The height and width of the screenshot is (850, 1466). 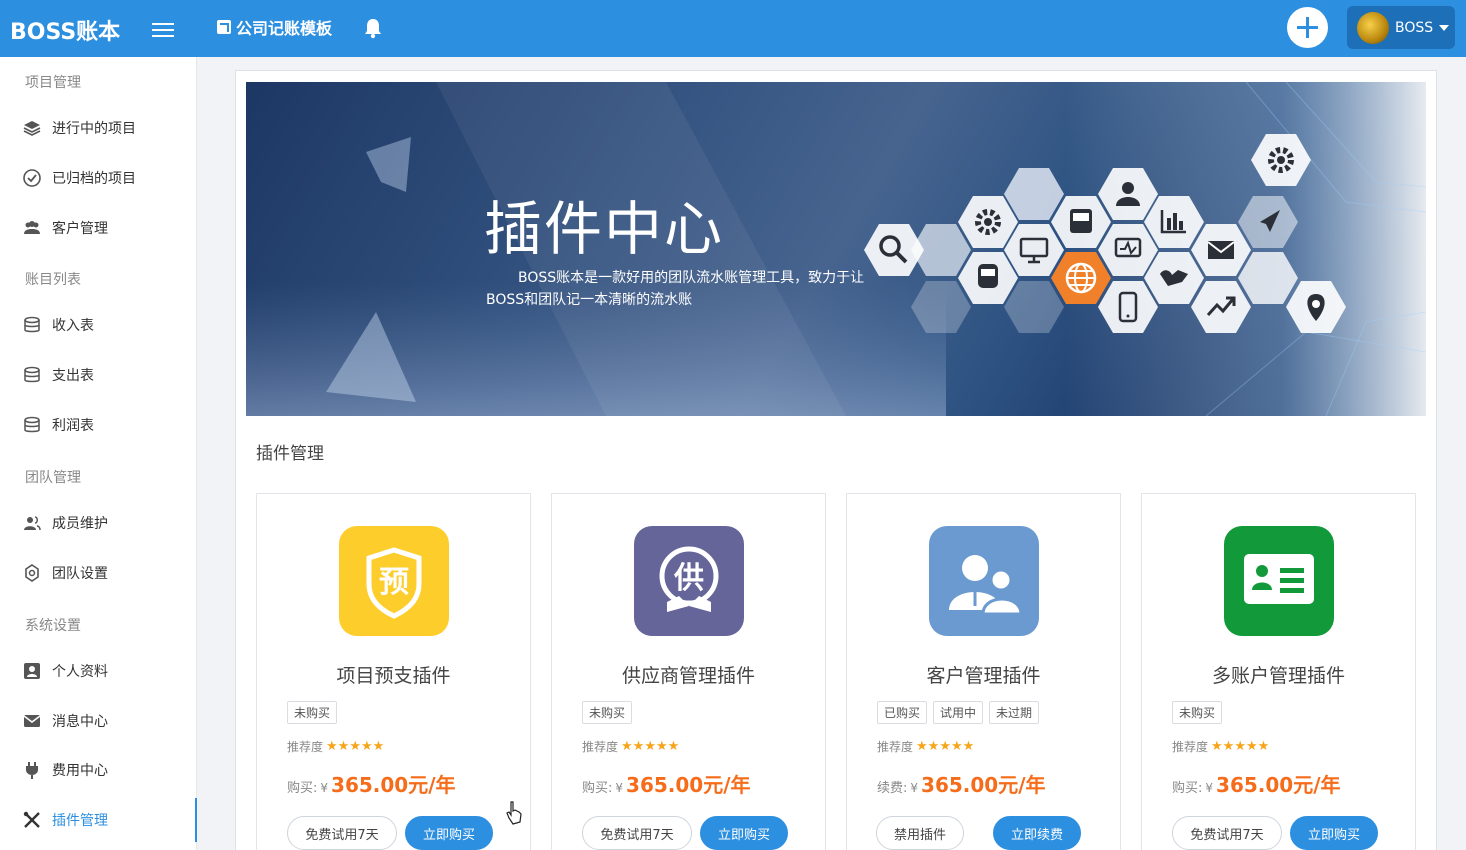 I want to click on sidebar-item-label: 客户管理, so click(x=80, y=229).